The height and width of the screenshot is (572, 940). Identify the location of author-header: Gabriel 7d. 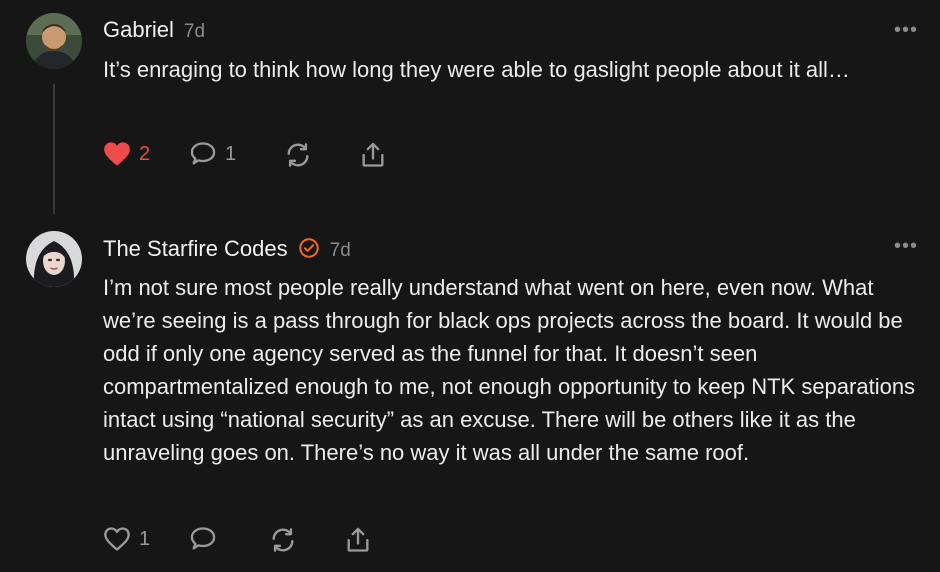
(154, 30).